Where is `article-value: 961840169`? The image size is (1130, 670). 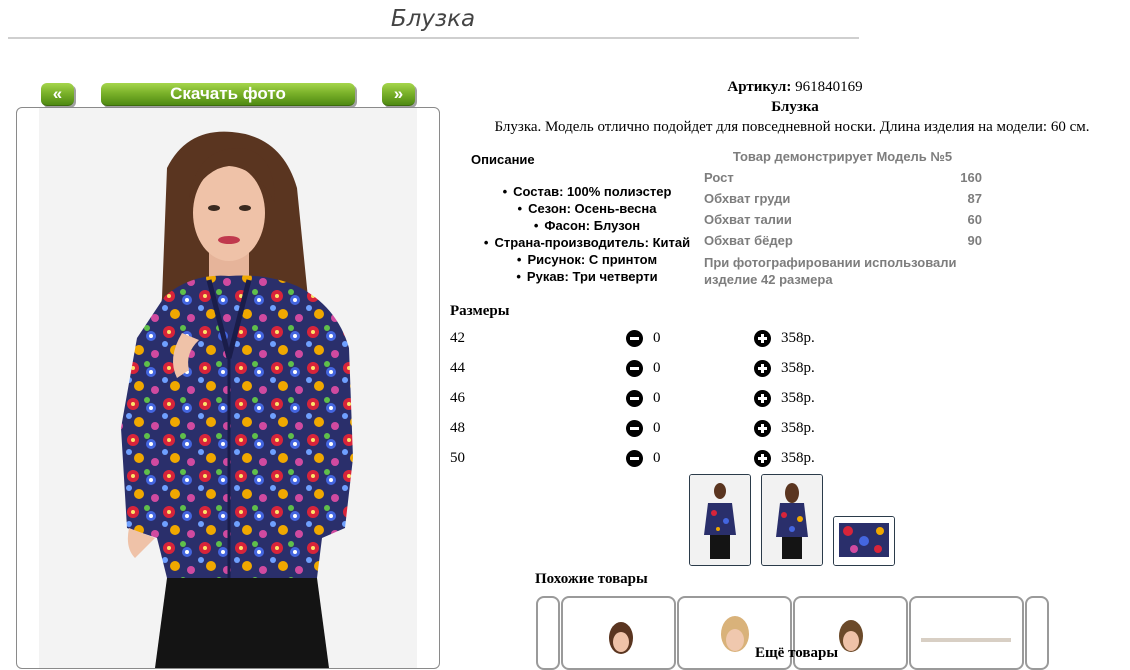
article-value: 961840169 is located at coordinates (829, 87).